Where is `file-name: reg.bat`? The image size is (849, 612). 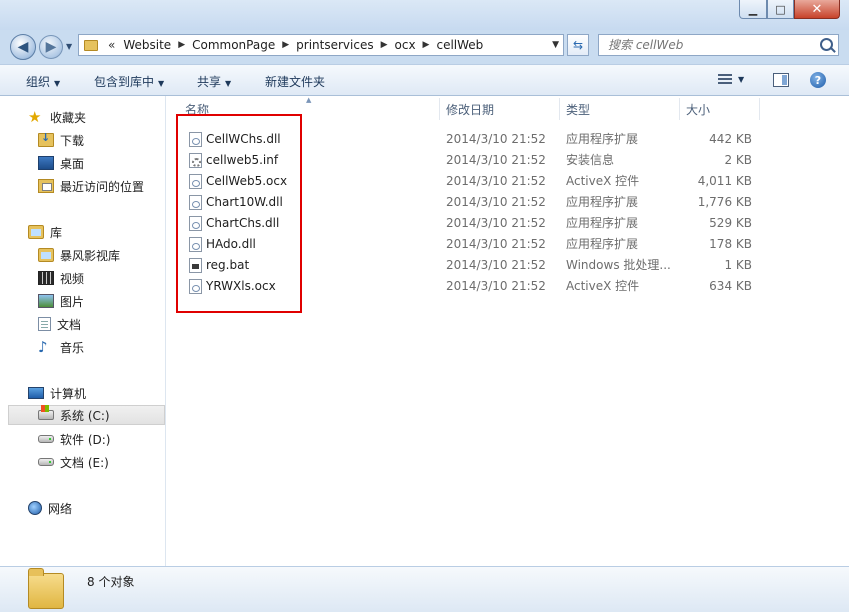
file-name: reg.bat is located at coordinates (228, 265).